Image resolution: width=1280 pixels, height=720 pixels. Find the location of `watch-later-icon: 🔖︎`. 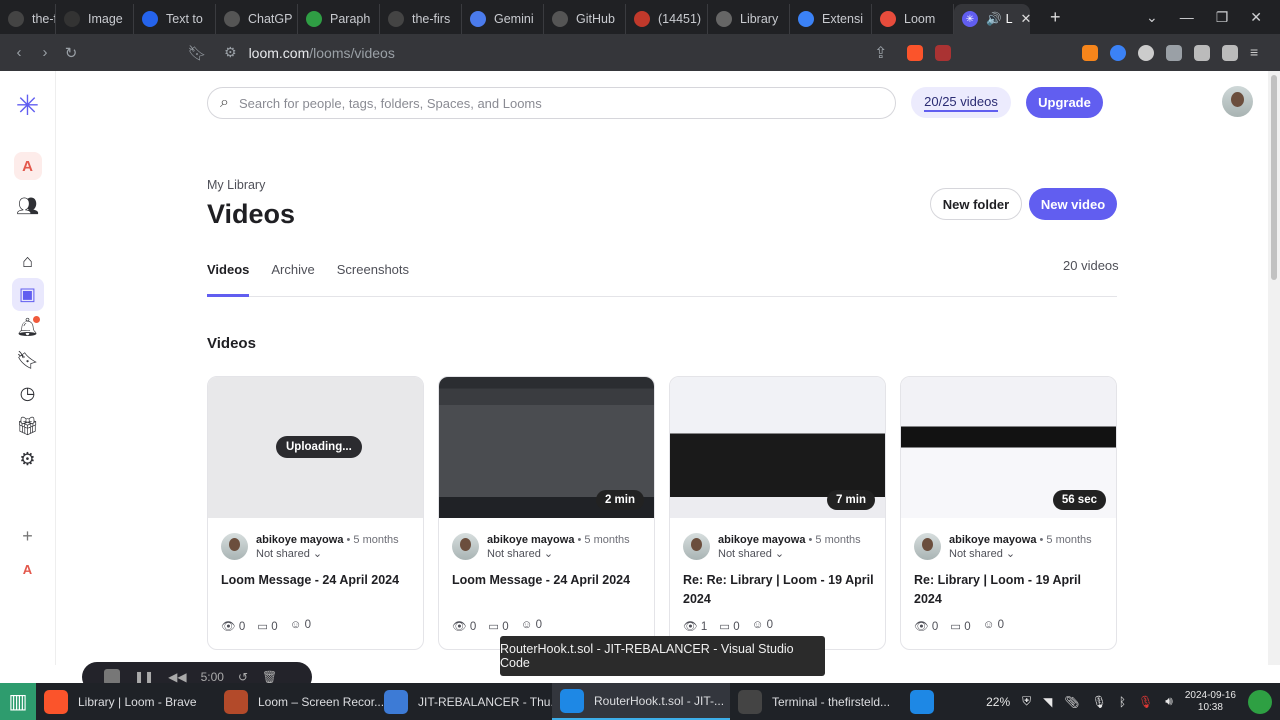

watch-later-icon: 🔖︎ is located at coordinates (28, 360).